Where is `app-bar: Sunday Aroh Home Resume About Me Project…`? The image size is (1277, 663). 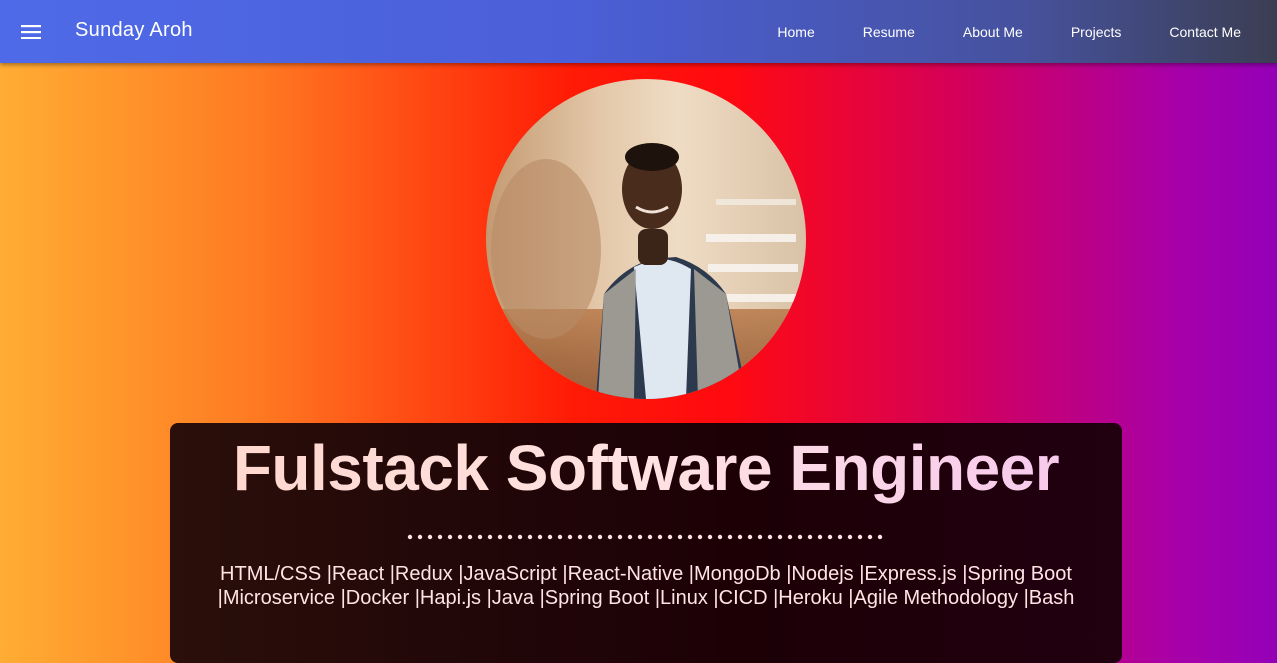 app-bar: Sunday Aroh Home Resume About Me Project… is located at coordinates (638, 31).